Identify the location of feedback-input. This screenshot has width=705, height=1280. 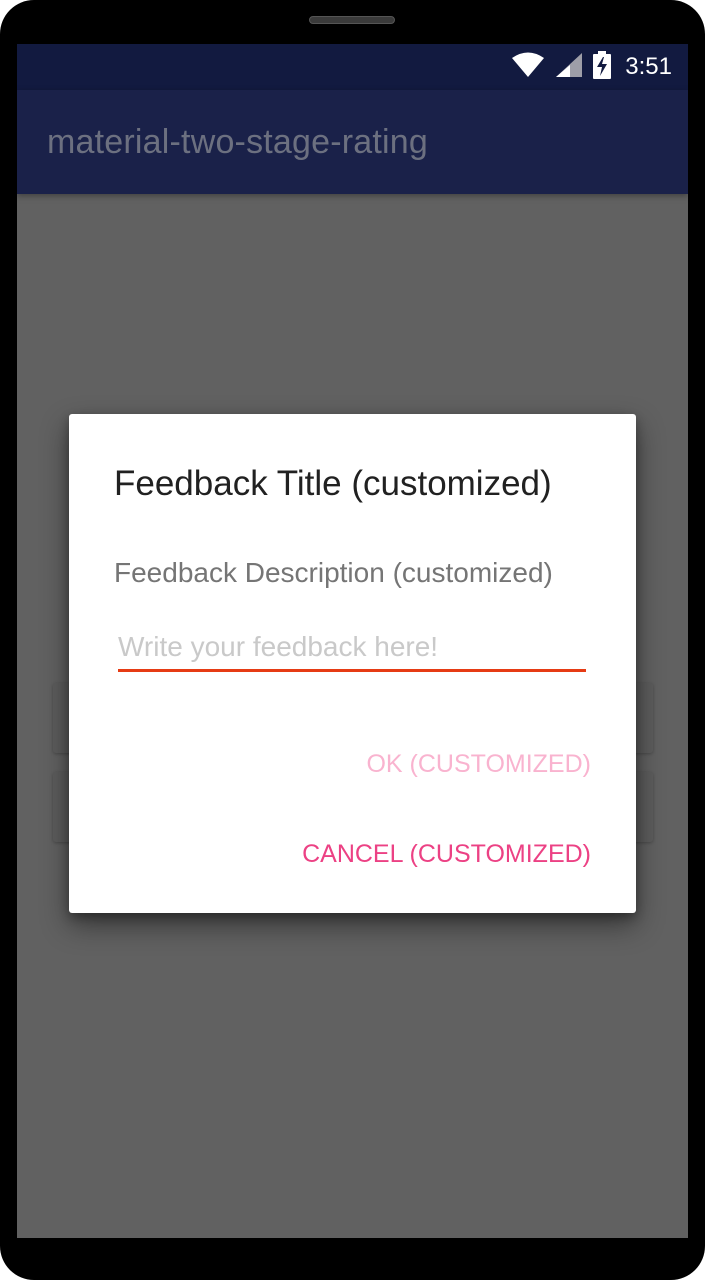
(352, 648).